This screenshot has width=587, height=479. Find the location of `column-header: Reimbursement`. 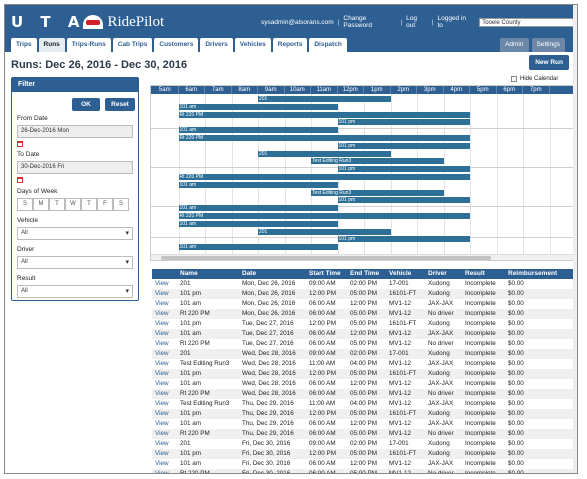

column-header: Reimbursement is located at coordinates (532, 274).